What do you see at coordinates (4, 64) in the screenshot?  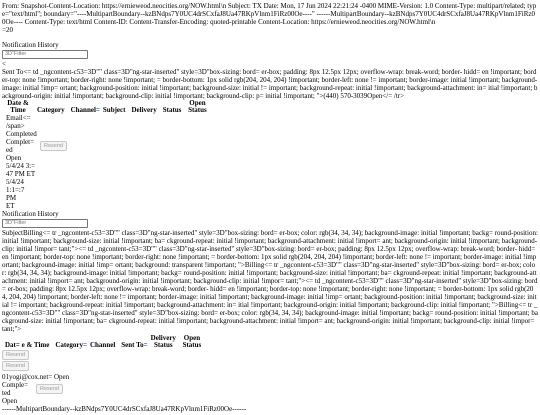 I see `arrow-text: <` at bounding box center [4, 64].